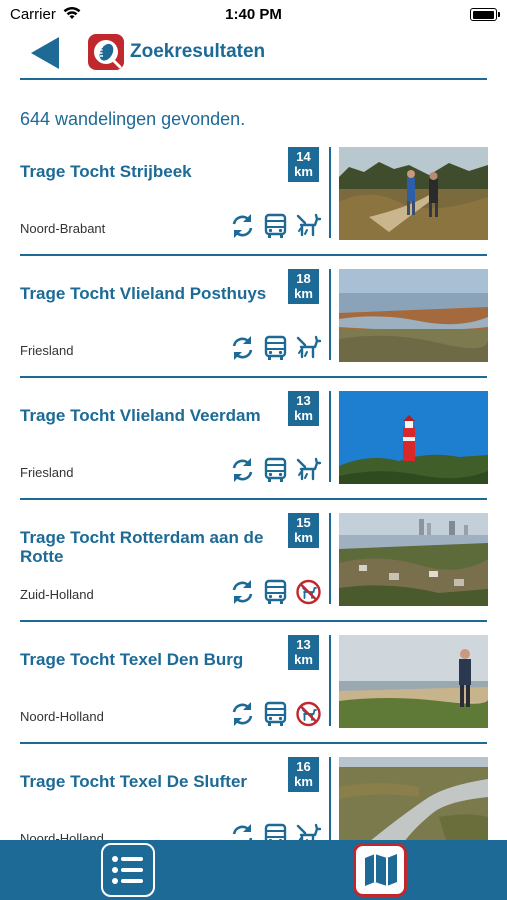 This screenshot has width=507, height=900. I want to click on distance-badge: 18 km, so click(303, 286).